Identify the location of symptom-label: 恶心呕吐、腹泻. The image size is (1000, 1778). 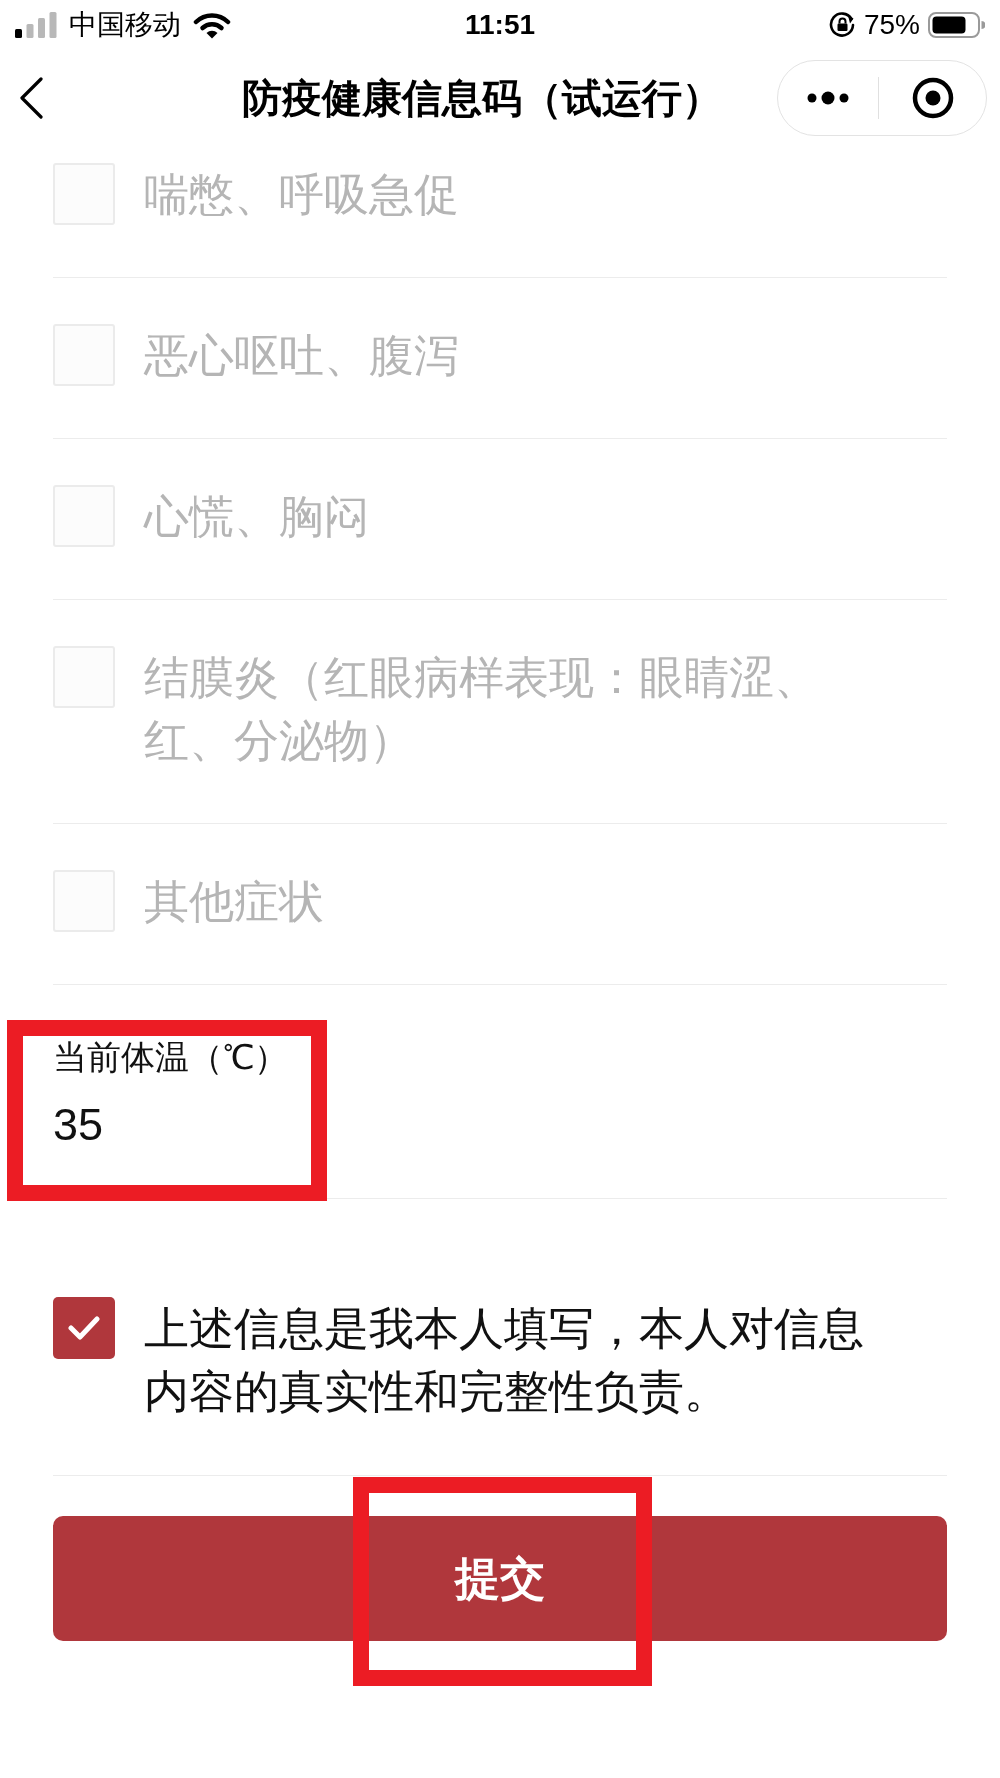
(302, 356).